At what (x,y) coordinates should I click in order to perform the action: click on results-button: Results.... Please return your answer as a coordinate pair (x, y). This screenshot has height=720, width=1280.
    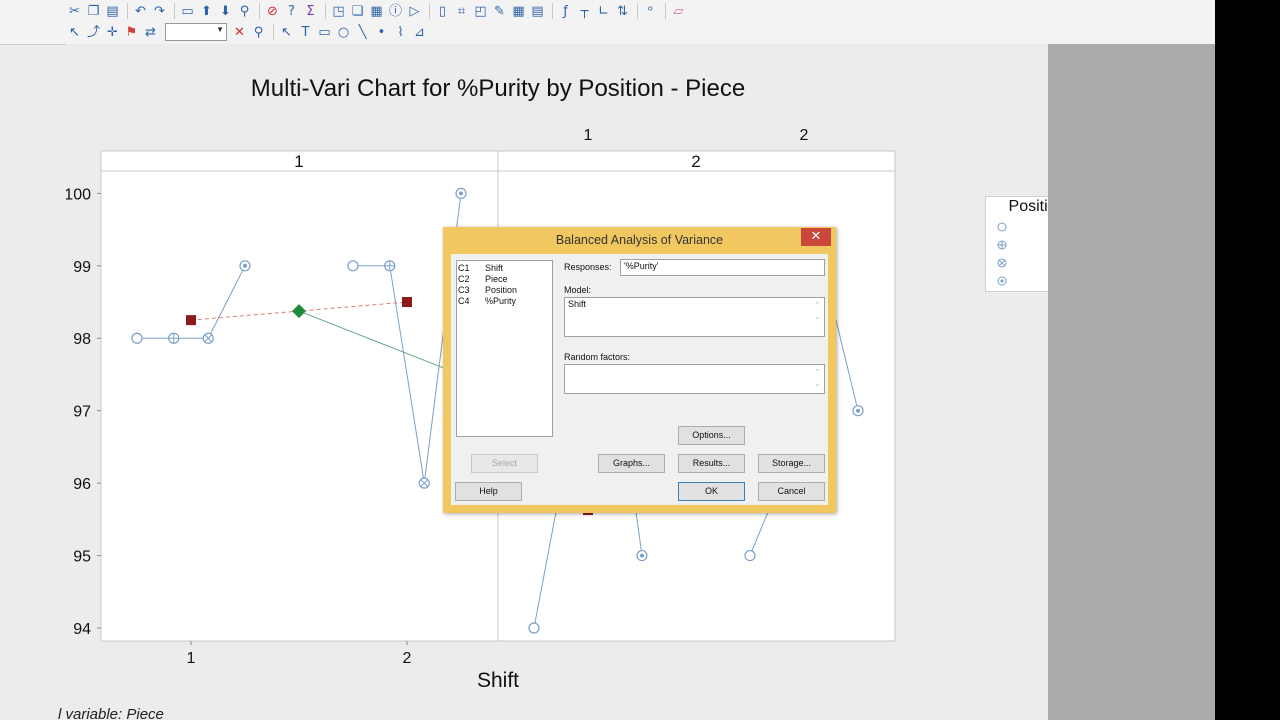
    Looking at the image, I should click on (711, 463).